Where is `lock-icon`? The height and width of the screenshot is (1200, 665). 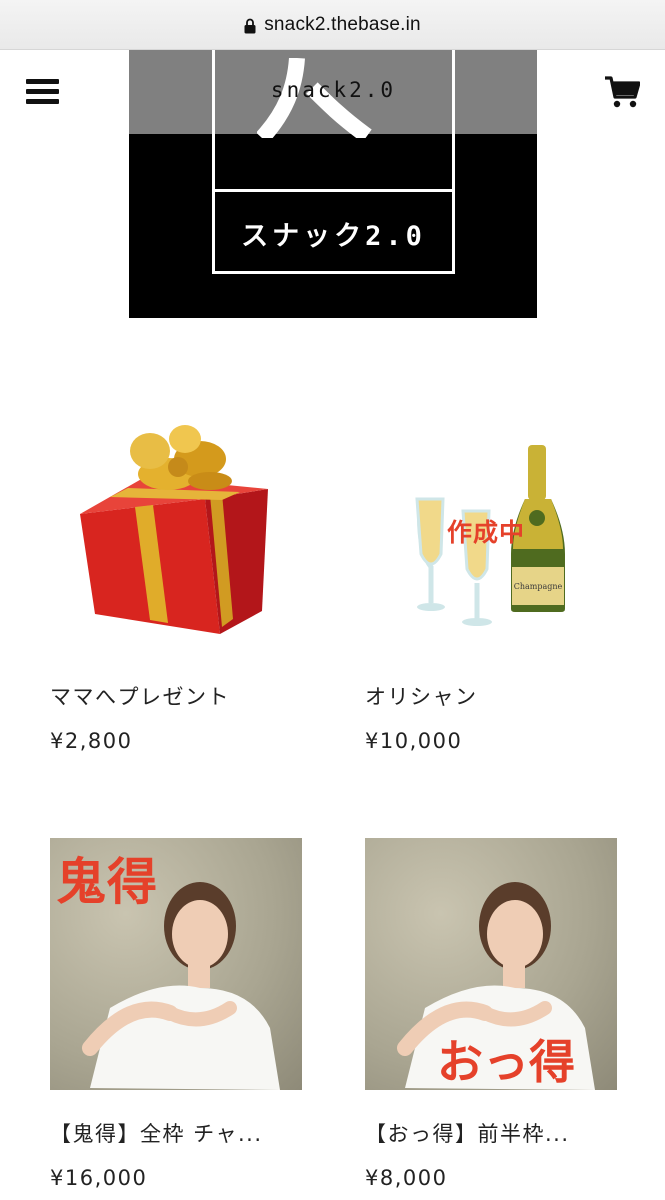
lock-icon is located at coordinates (250, 25).